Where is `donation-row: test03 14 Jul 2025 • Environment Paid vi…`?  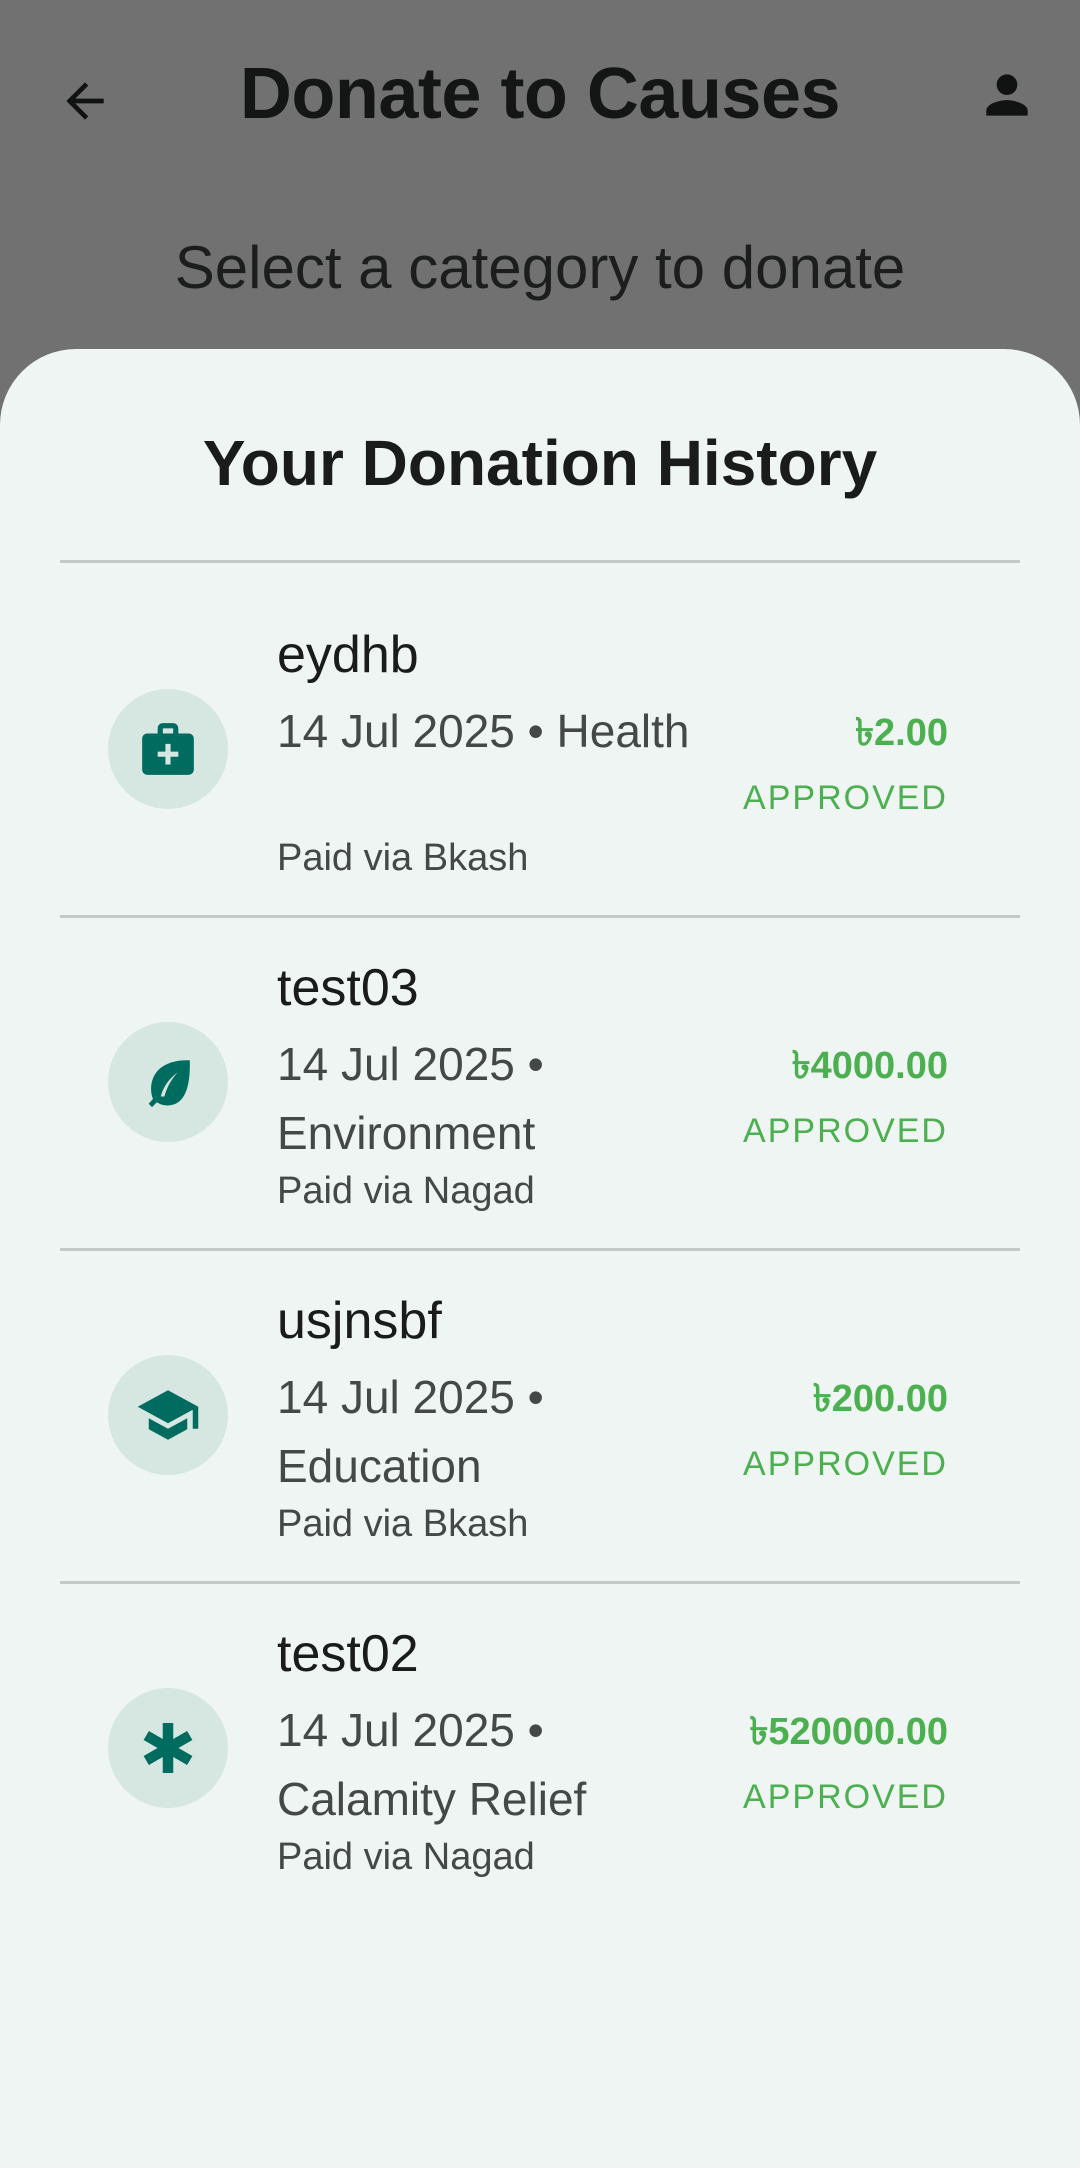 donation-row: test03 14 Jul 2025 • Environment Paid vi… is located at coordinates (540, 1061).